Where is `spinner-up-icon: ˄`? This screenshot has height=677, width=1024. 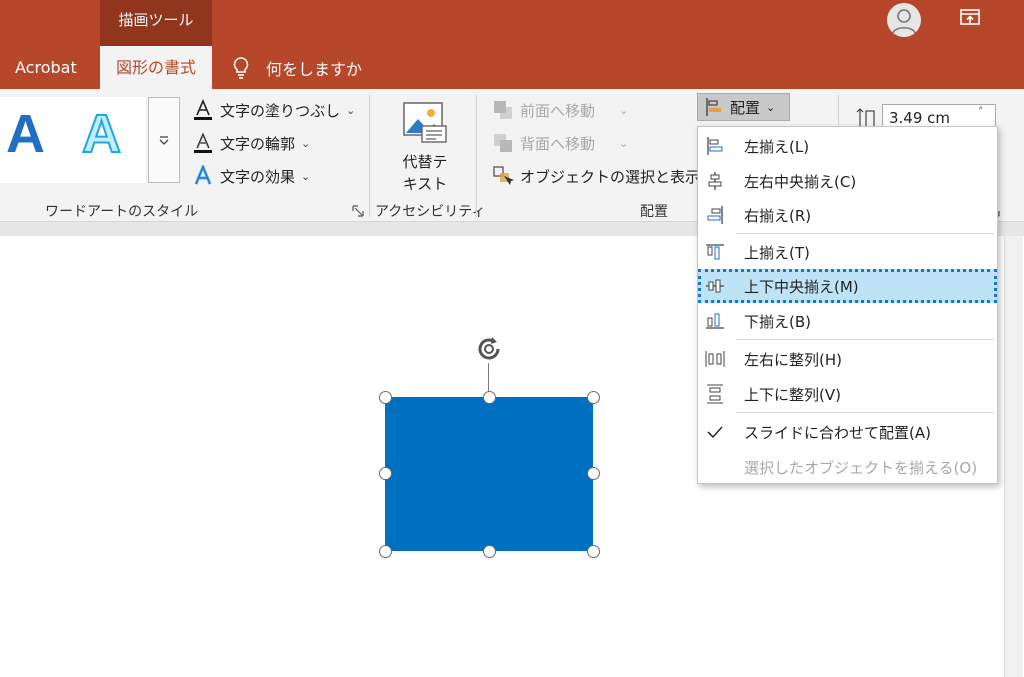 spinner-up-icon: ˄ is located at coordinates (981, 111).